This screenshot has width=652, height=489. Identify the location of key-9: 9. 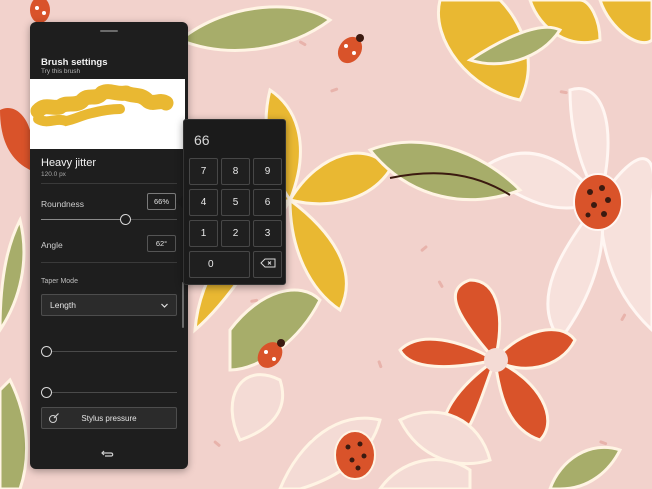
(267, 171).